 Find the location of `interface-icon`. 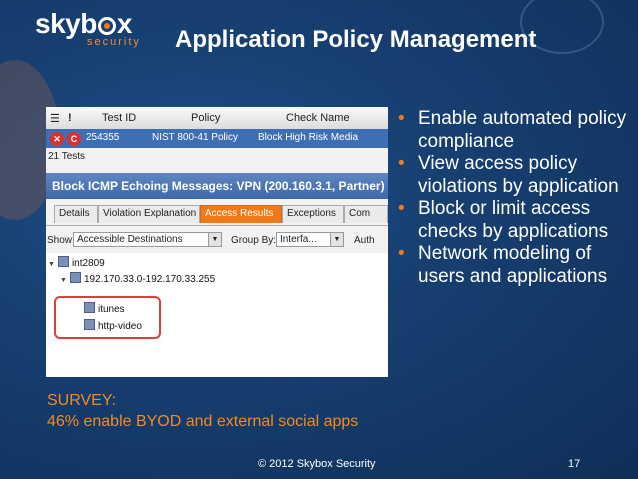

interface-icon is located at coordinates (63, 261).